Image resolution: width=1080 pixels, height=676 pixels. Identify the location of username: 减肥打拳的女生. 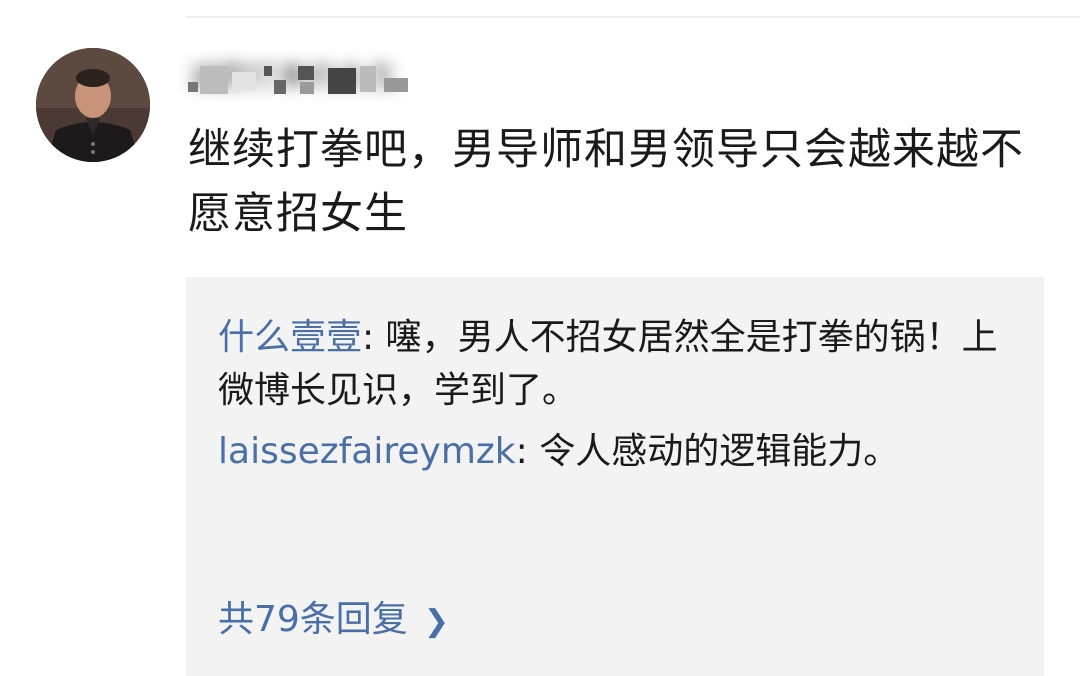
(303, 78).